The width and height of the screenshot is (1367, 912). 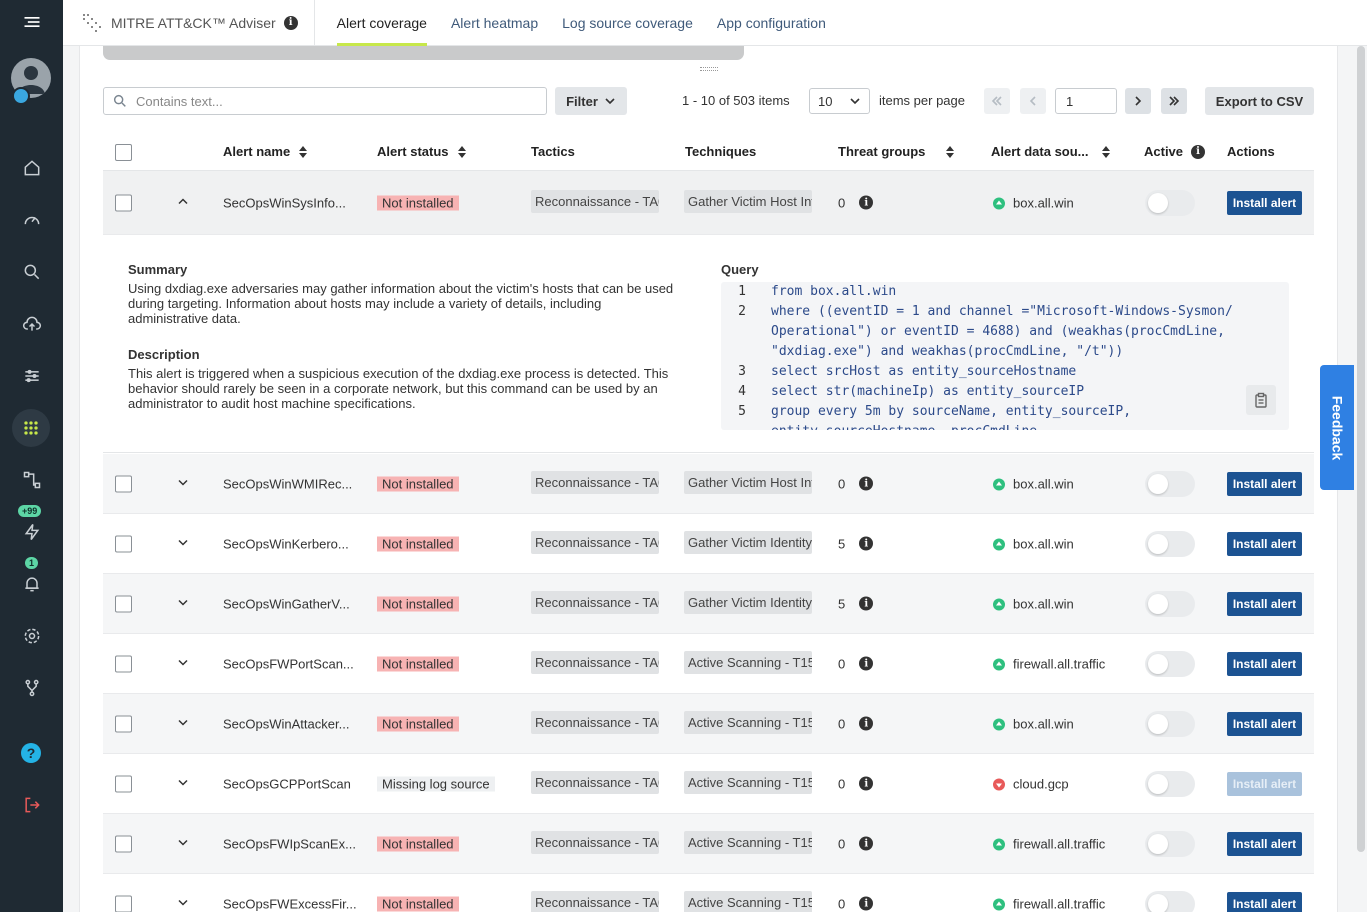 I want to click on sliders-icon, so click(x=31, y=376).